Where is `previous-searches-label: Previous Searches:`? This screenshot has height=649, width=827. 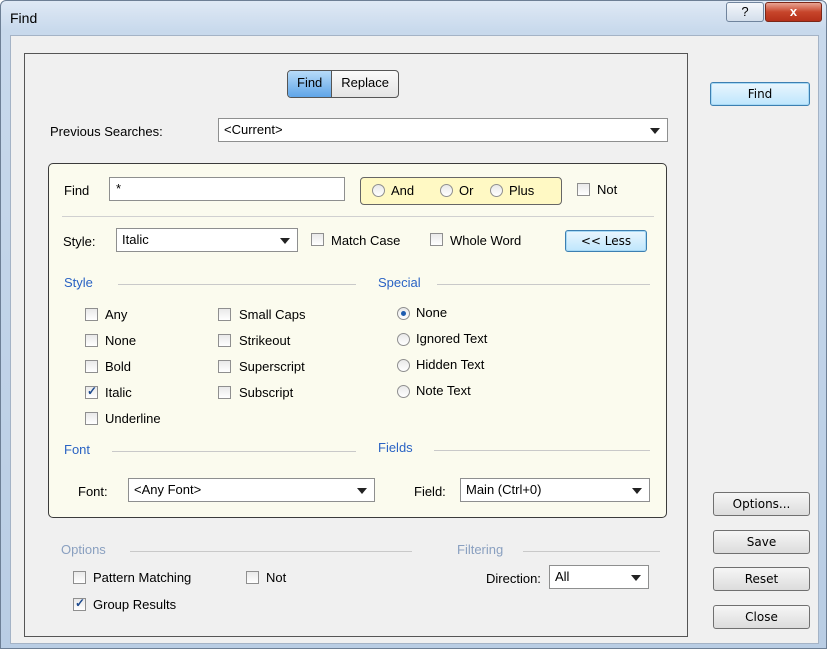 previous-searches-label: Previous Searches: is located at coordinates (106, 131).